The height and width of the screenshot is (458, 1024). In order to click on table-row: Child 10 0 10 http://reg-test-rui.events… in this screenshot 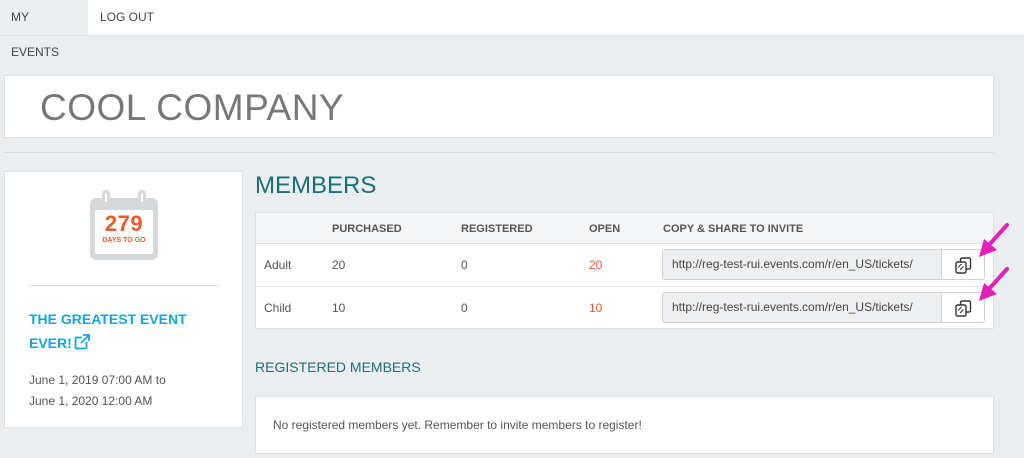, I will do `click(624, 308)`.